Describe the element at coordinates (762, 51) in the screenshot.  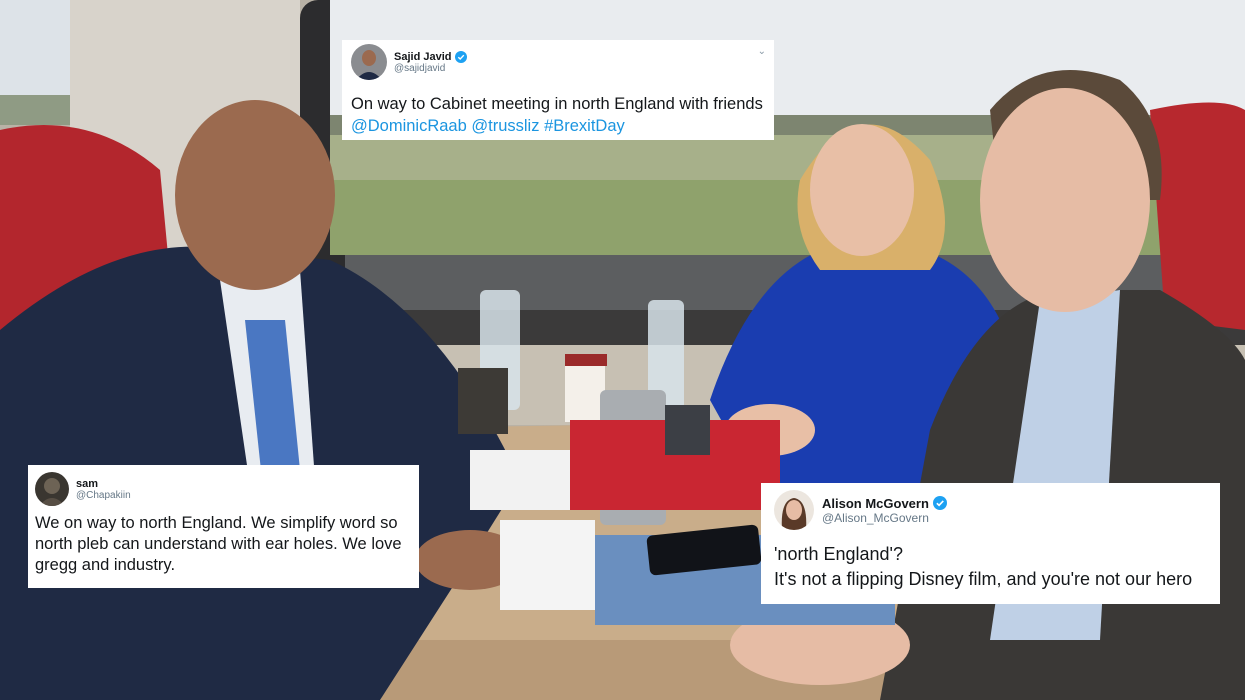
I see `chevron-down-icon: ⌄` at that location.